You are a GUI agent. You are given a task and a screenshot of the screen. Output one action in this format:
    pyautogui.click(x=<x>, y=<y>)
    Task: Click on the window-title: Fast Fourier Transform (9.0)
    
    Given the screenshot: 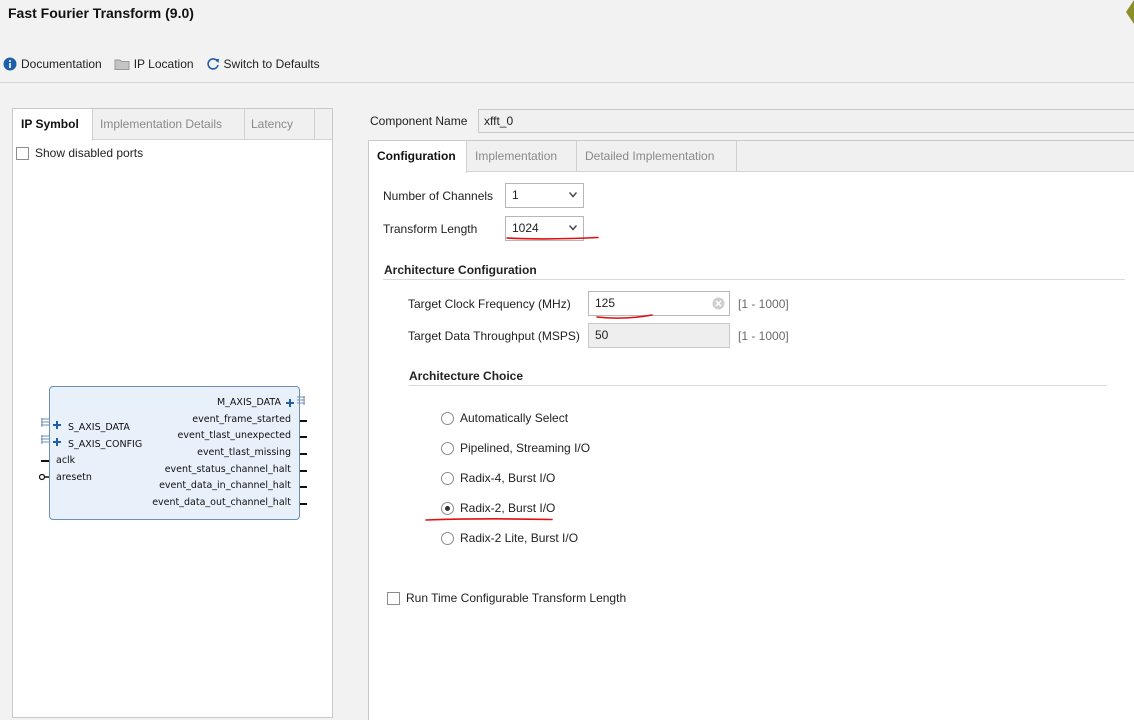 What is the action you would take?
    pyautogui.click(x=101, y=13)
    